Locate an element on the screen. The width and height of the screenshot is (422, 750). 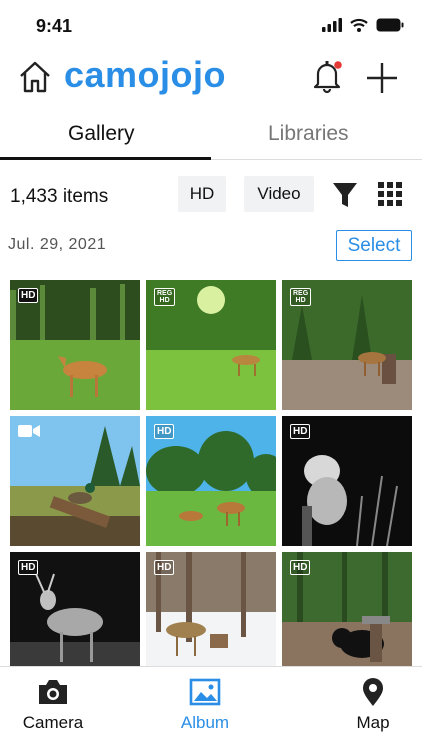
app-header: camojojo is located at coordinates (211, 79).